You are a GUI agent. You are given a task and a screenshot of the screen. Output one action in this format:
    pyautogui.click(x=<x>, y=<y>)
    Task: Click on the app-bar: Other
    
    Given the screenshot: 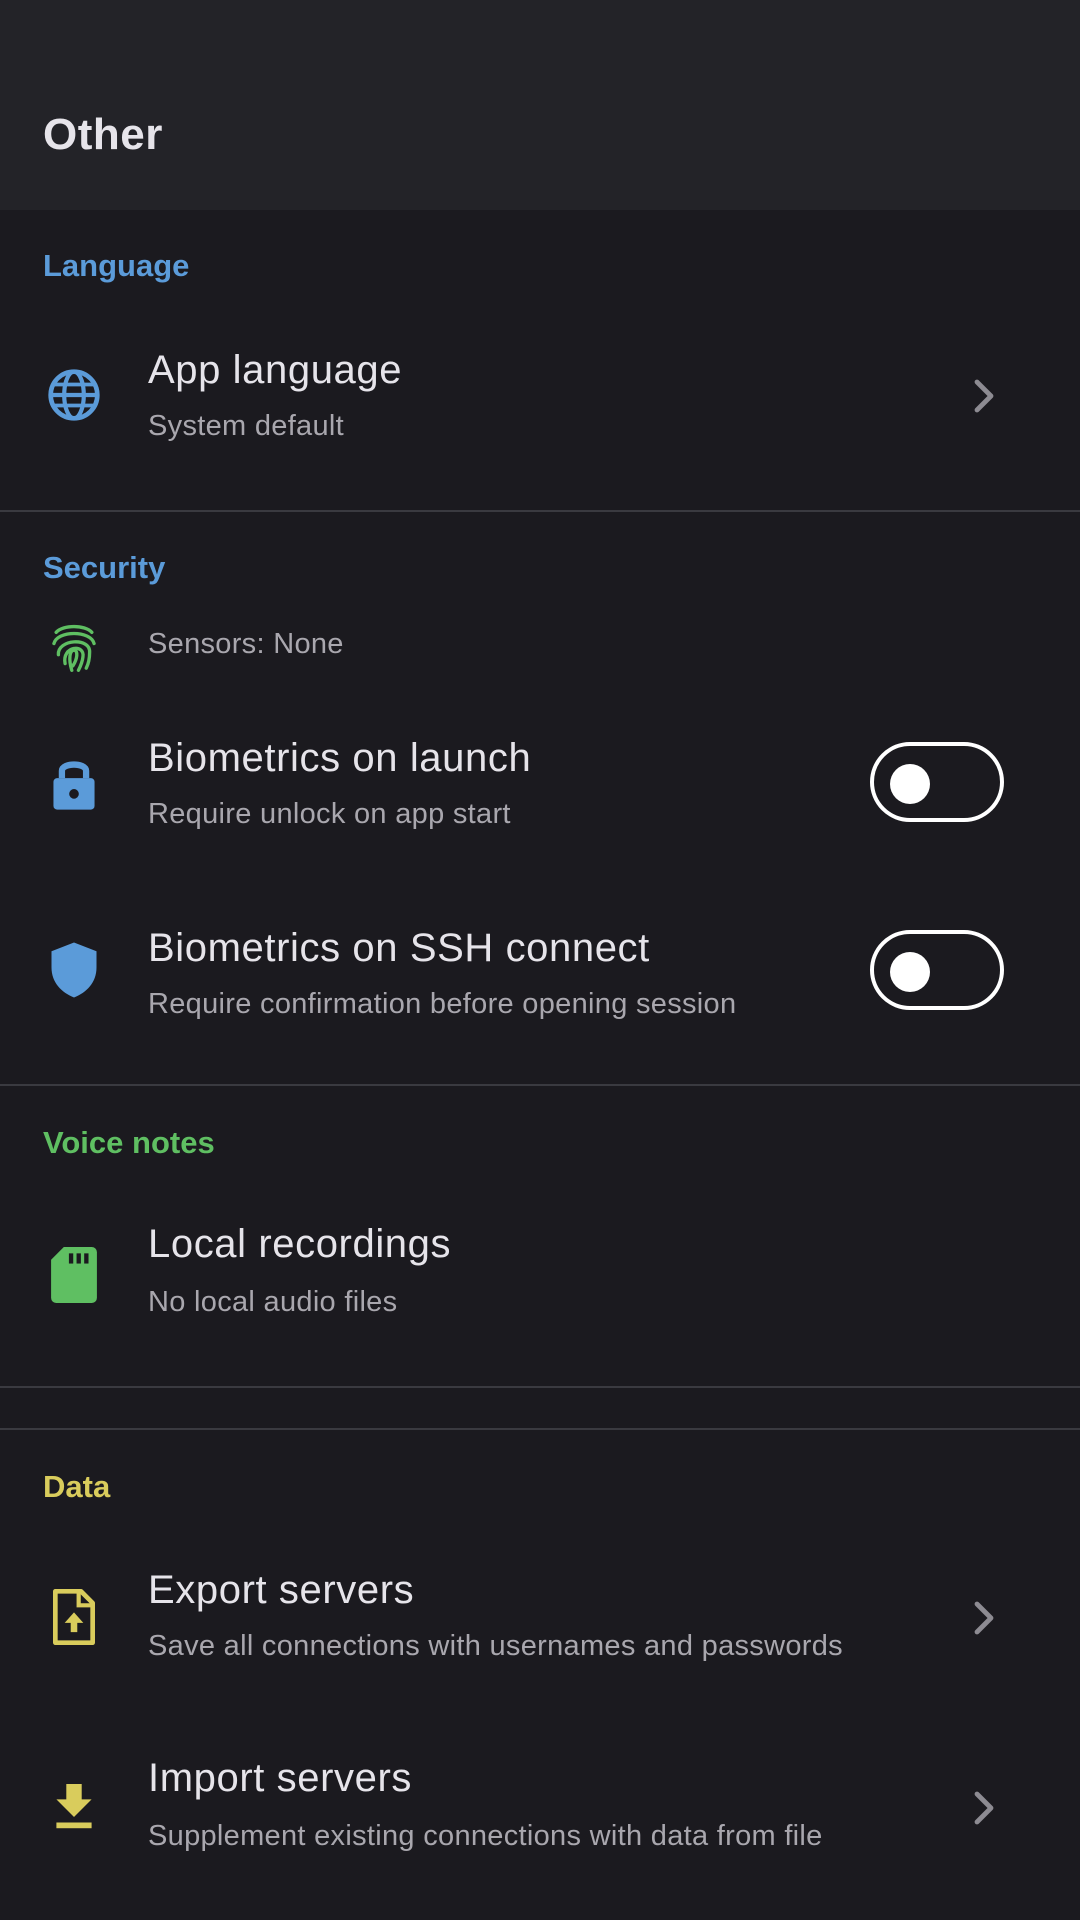 What is the action you would take?
    pyautogui.click(x=540, y=105)
    